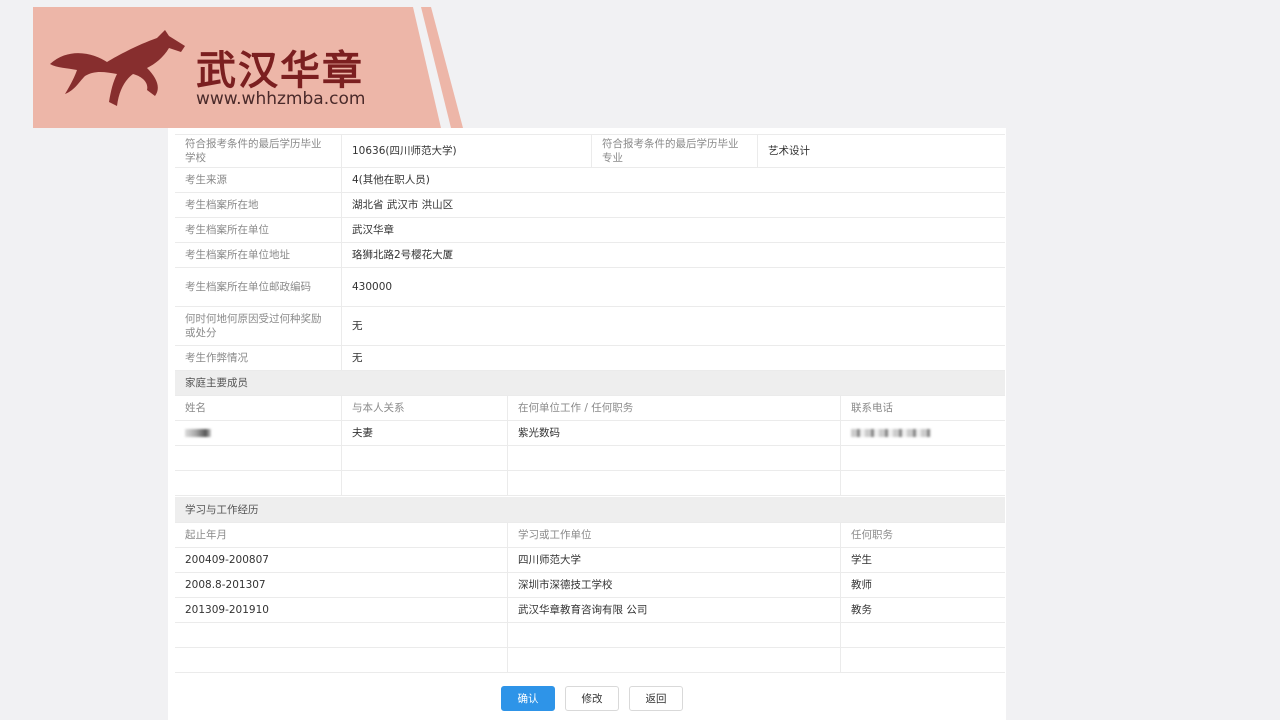 This screenshot has height=720, width=1280. I want to click on section-title: 家庭主要成员, so click(216, 383).